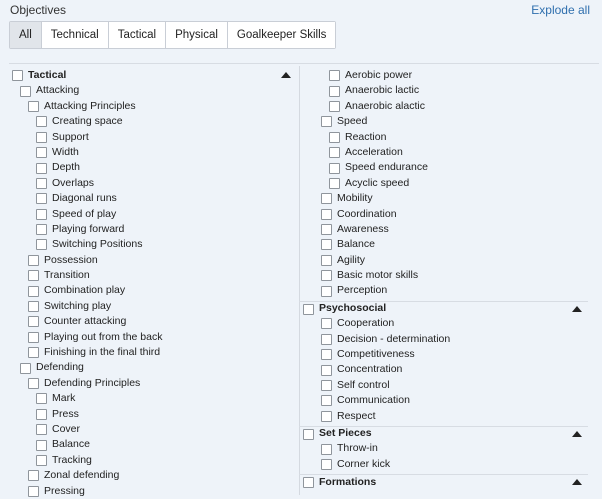 The width and height of the screenshot is (602, 499). What do you see at coordinates (445, 75) in the screenshot?
I see `objective-item-aerobic-power: Aerobic power` at bounding box center [445, 75].